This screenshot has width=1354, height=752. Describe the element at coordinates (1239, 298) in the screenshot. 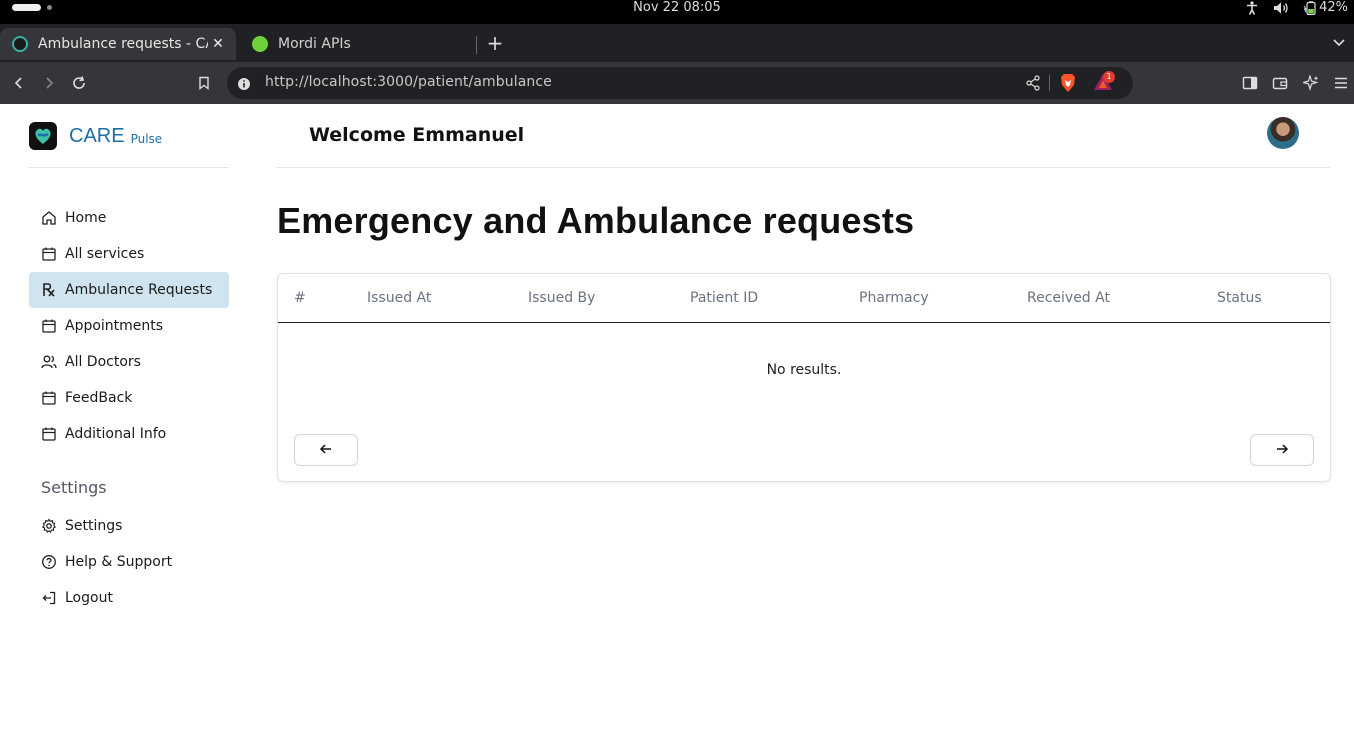

I see `column-header-status: Status` at that location.